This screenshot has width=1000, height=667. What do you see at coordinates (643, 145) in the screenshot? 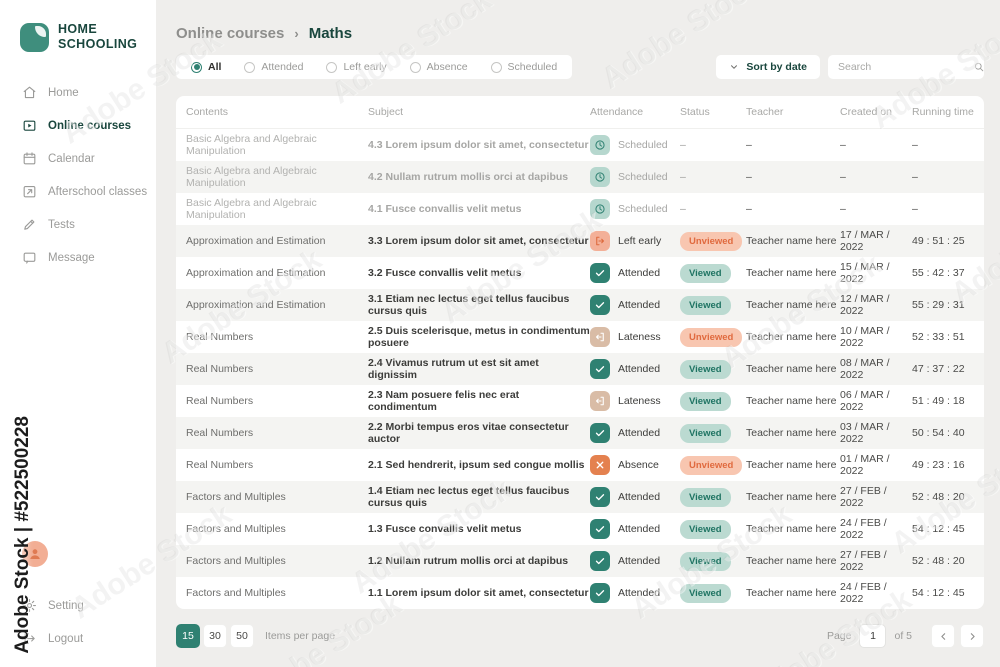
I see `attendance-label: Scheduled` at bounding box center [643, 145].